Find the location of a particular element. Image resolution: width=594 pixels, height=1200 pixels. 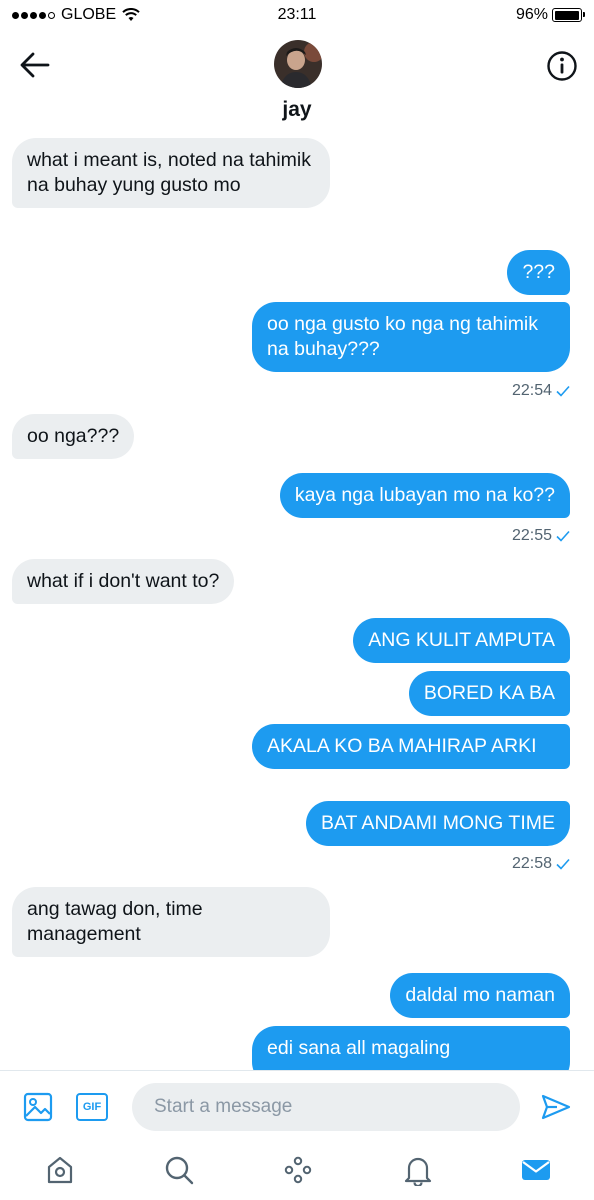

avatar is located at coordinates (298, 64).